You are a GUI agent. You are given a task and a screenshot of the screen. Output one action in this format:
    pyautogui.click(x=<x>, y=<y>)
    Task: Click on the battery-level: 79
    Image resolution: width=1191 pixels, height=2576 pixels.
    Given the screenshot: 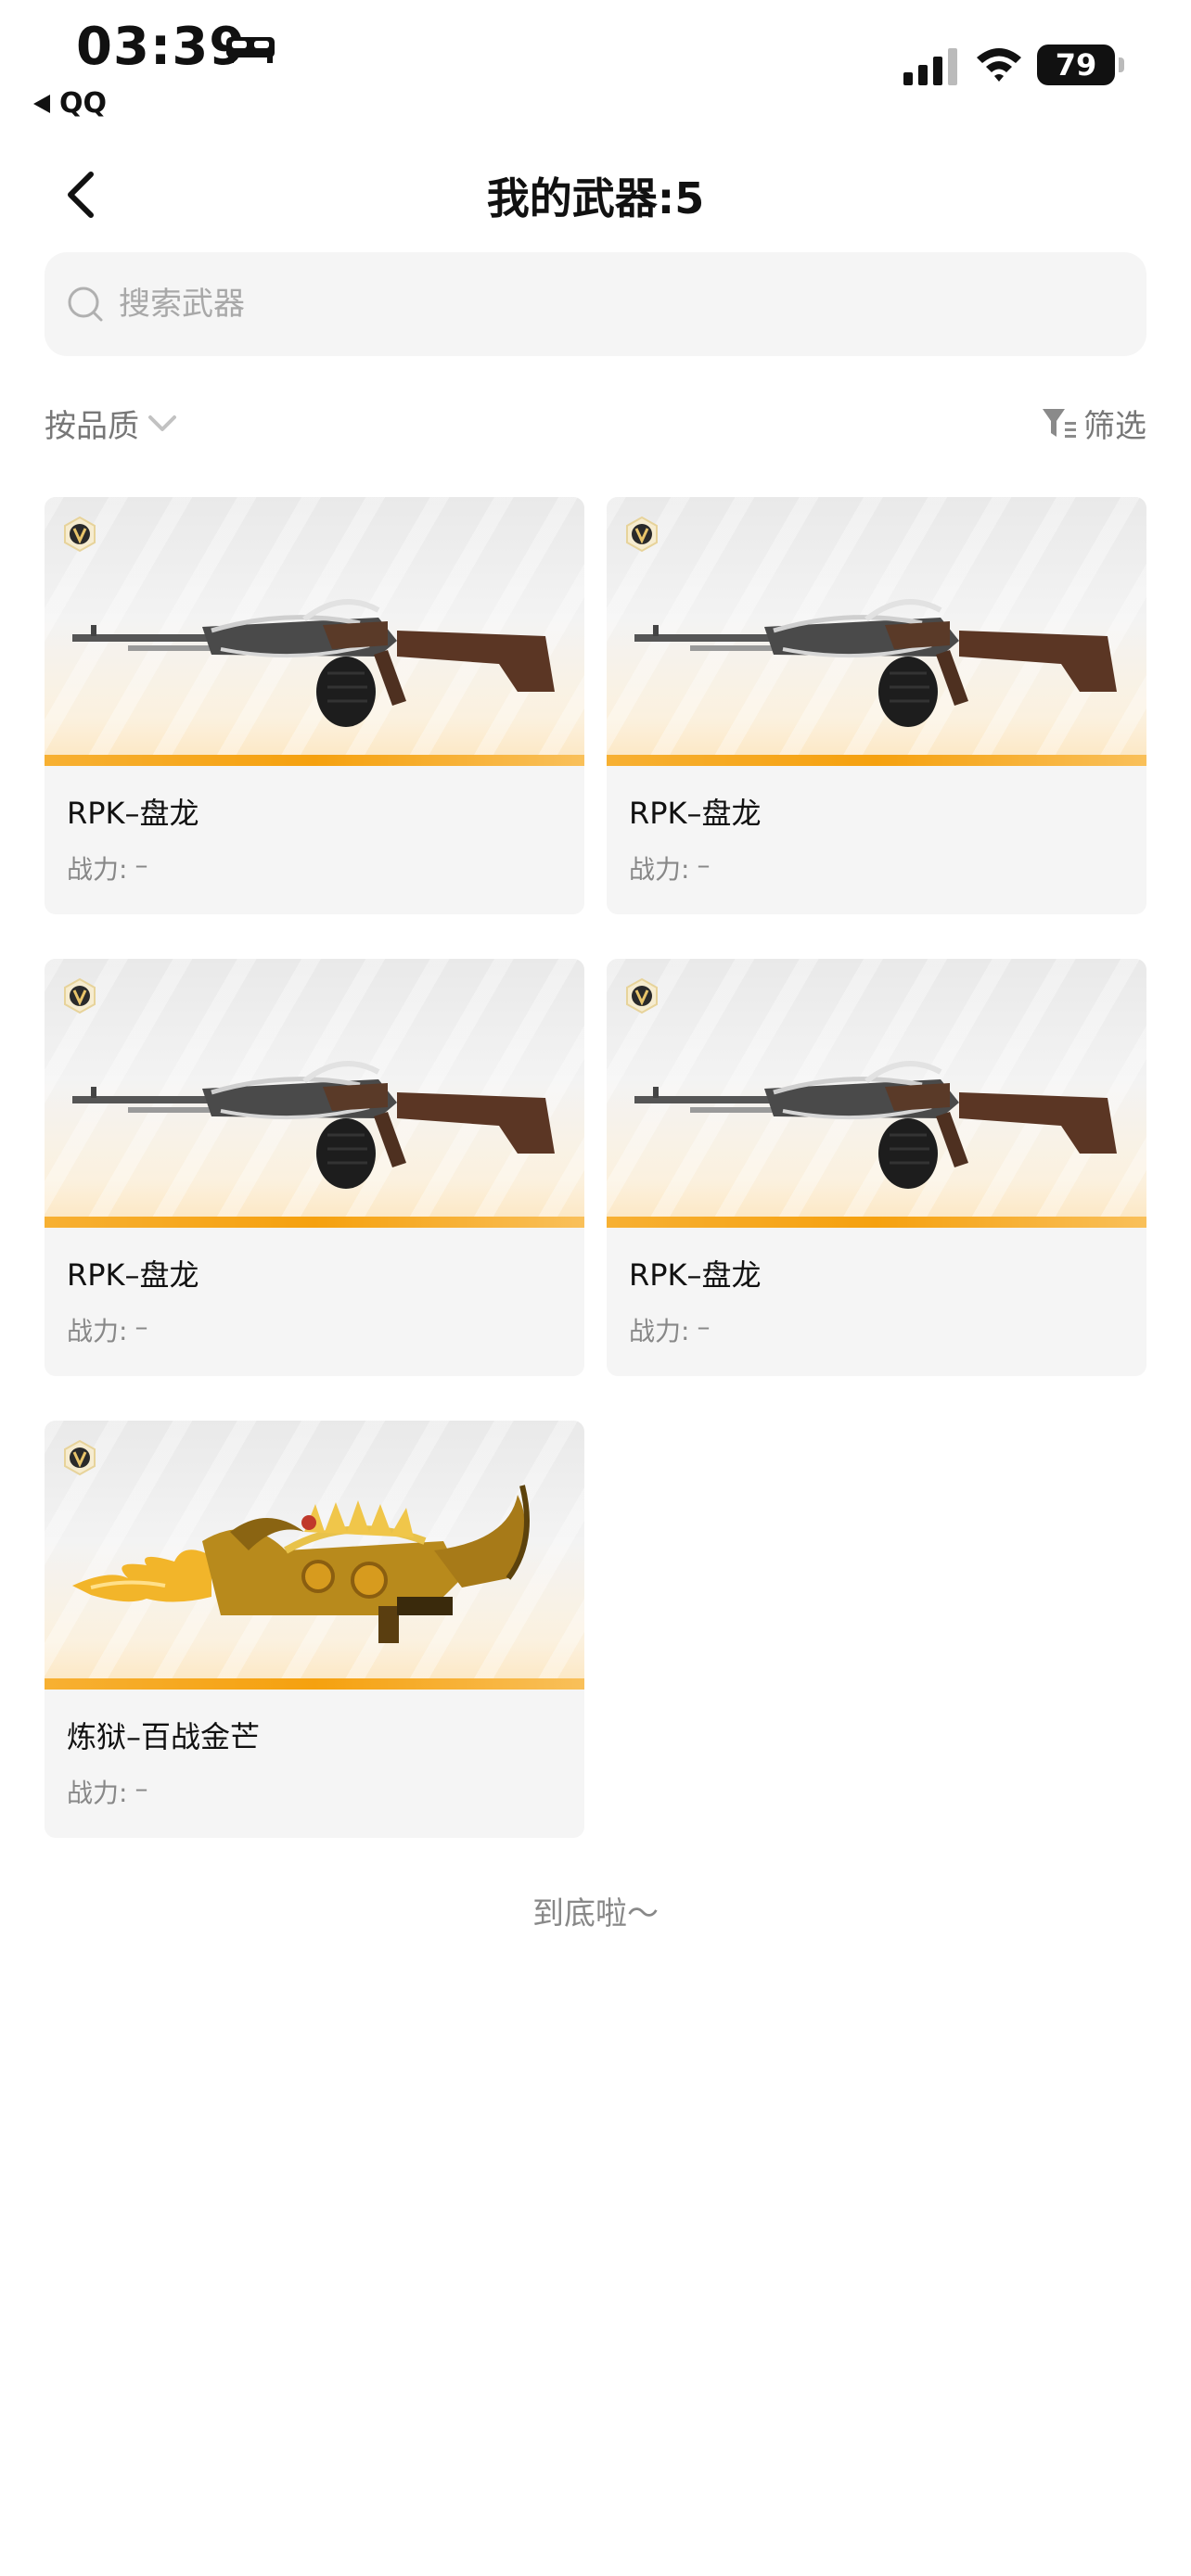 What is the action you would take?
    pyautogui.click(x=1076, y=65)
    